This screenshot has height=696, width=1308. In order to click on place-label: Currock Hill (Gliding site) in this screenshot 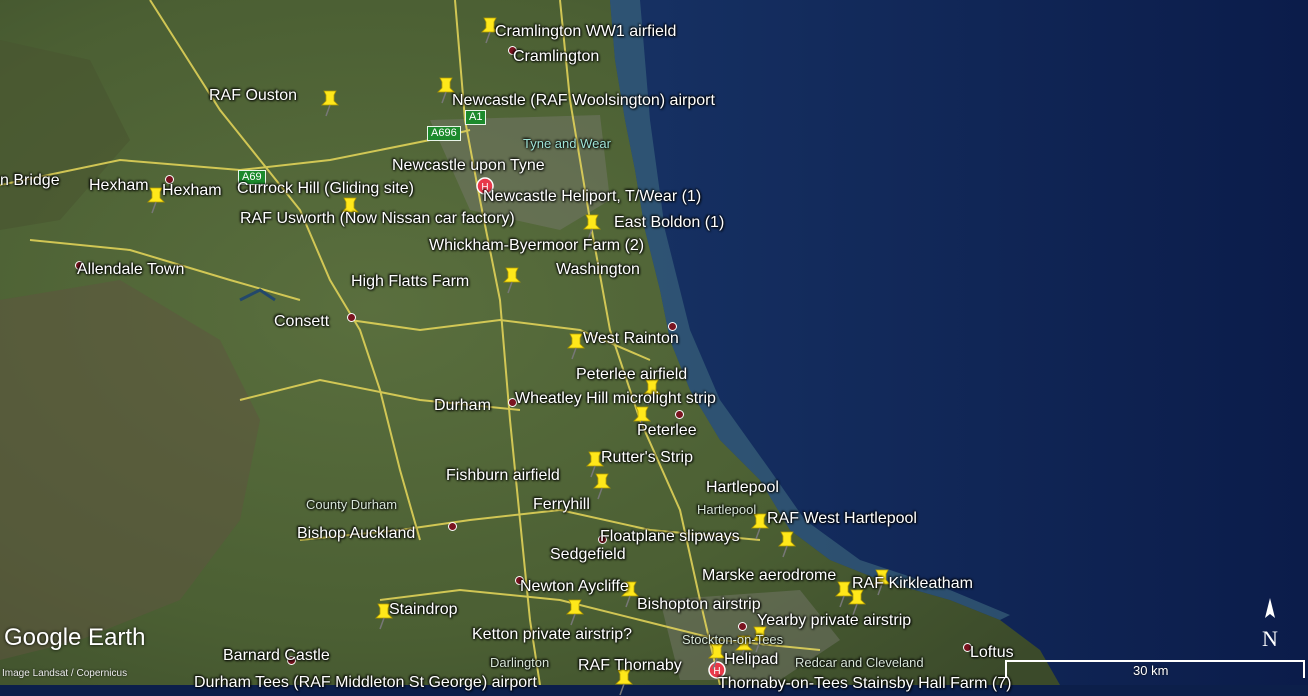, I will do `click(325, 189)`.